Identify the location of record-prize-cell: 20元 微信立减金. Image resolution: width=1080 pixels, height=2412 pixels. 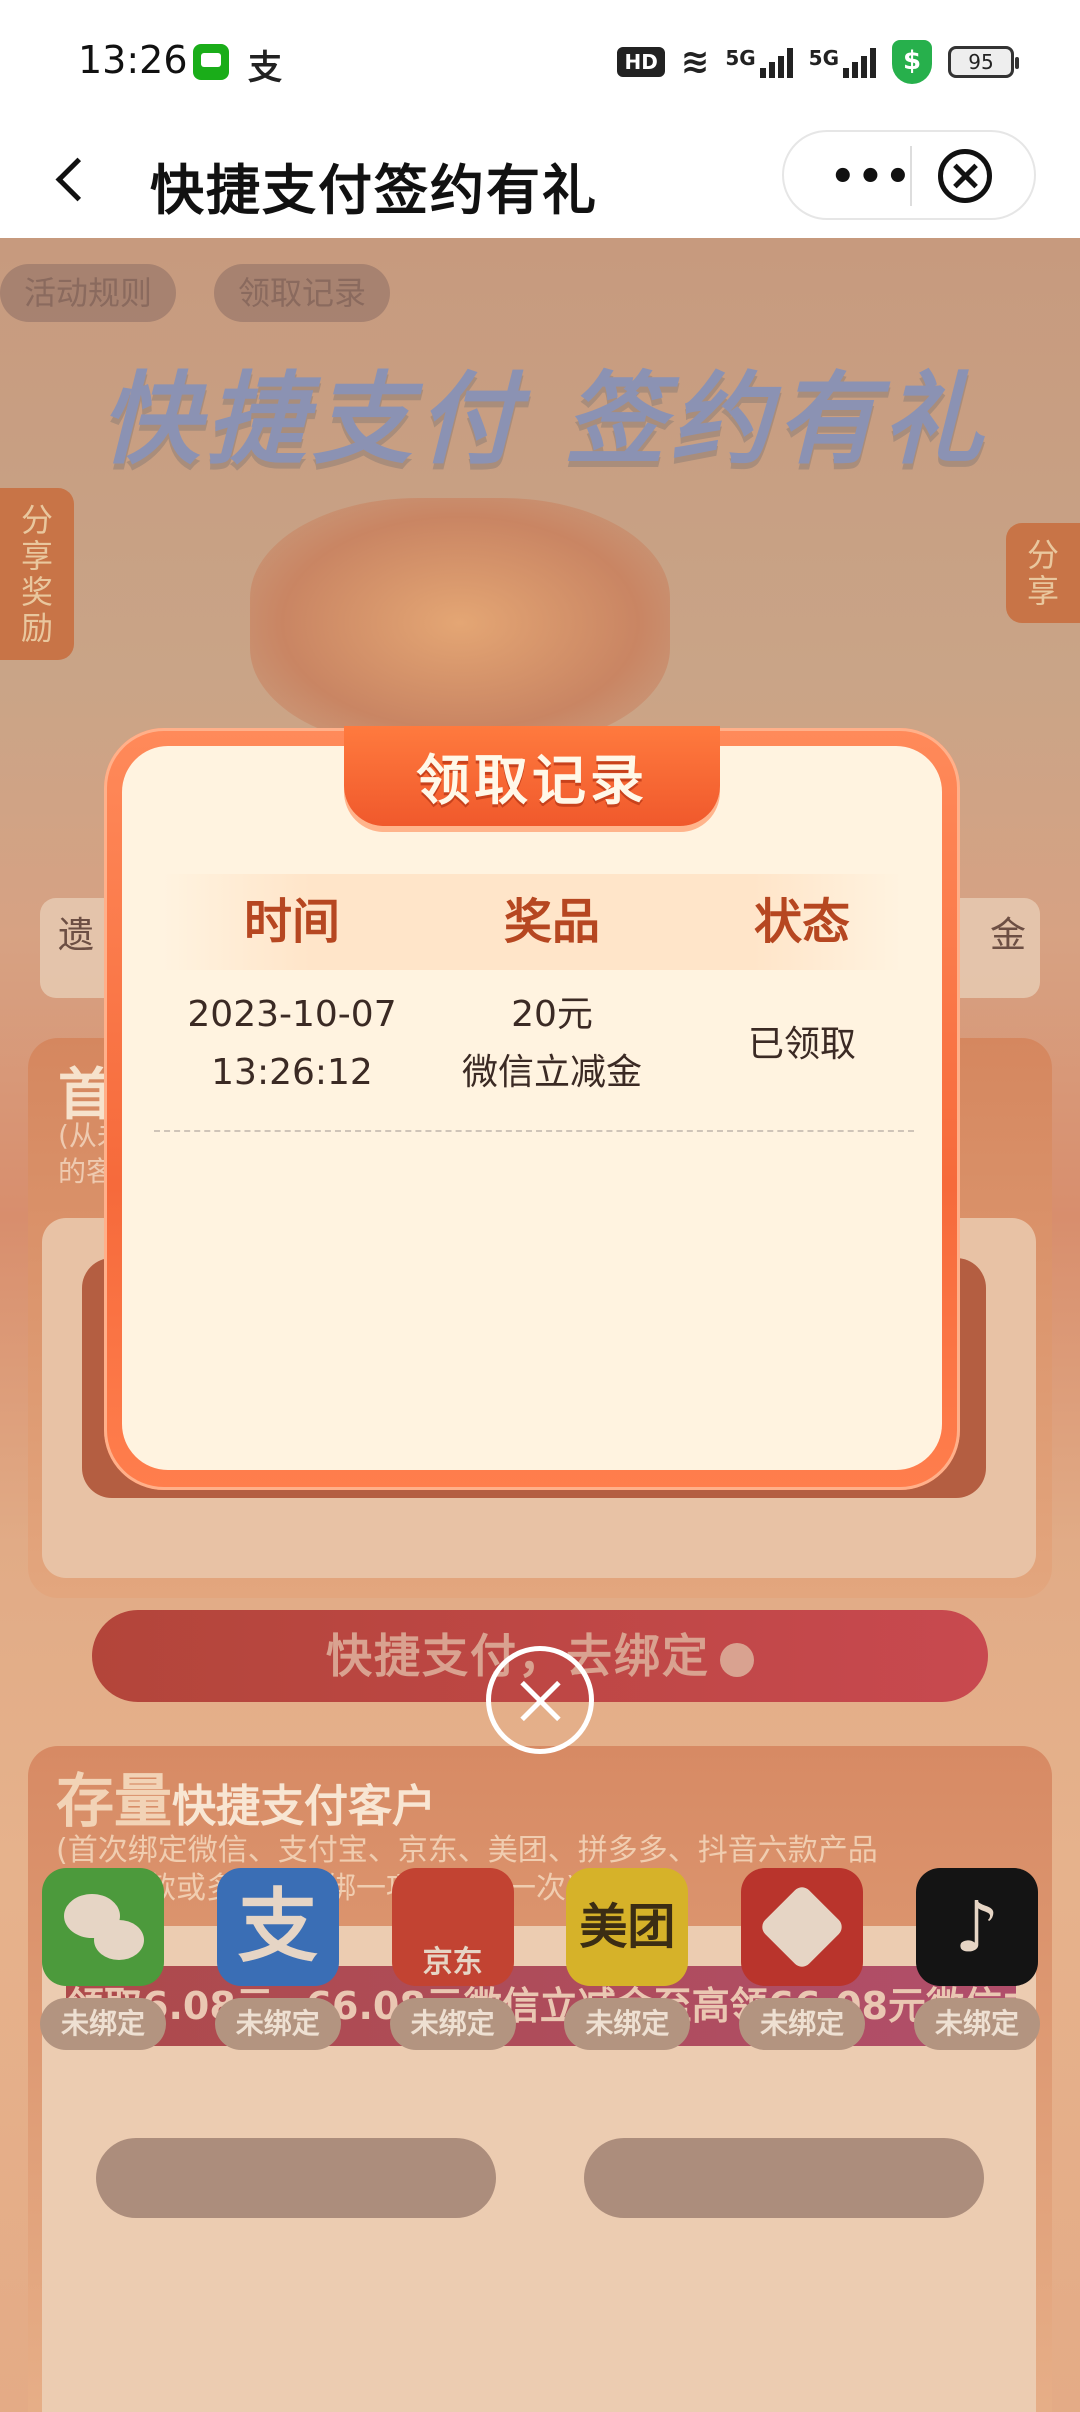
(552, 1044).